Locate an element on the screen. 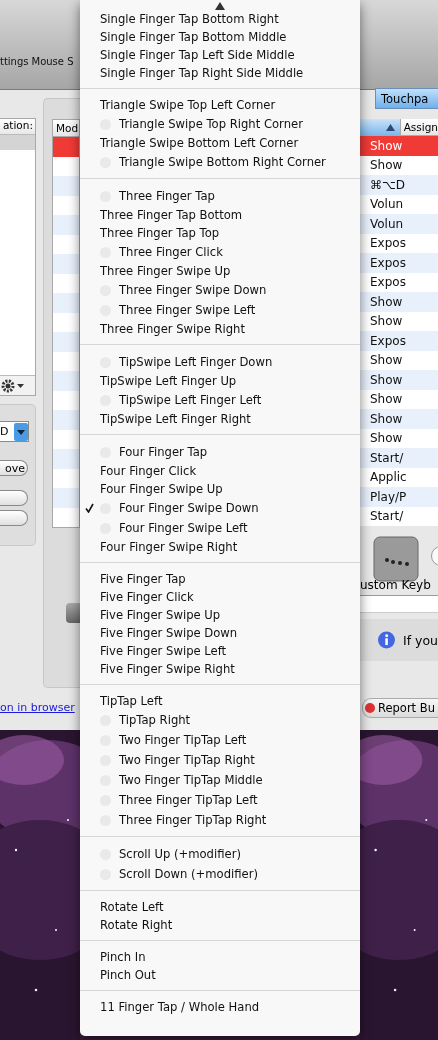 Image resolution: width=438 pixels, height=1040 pixels. menu-item: TipSwipe Left Finger Down is located at coordinates (220, 362).